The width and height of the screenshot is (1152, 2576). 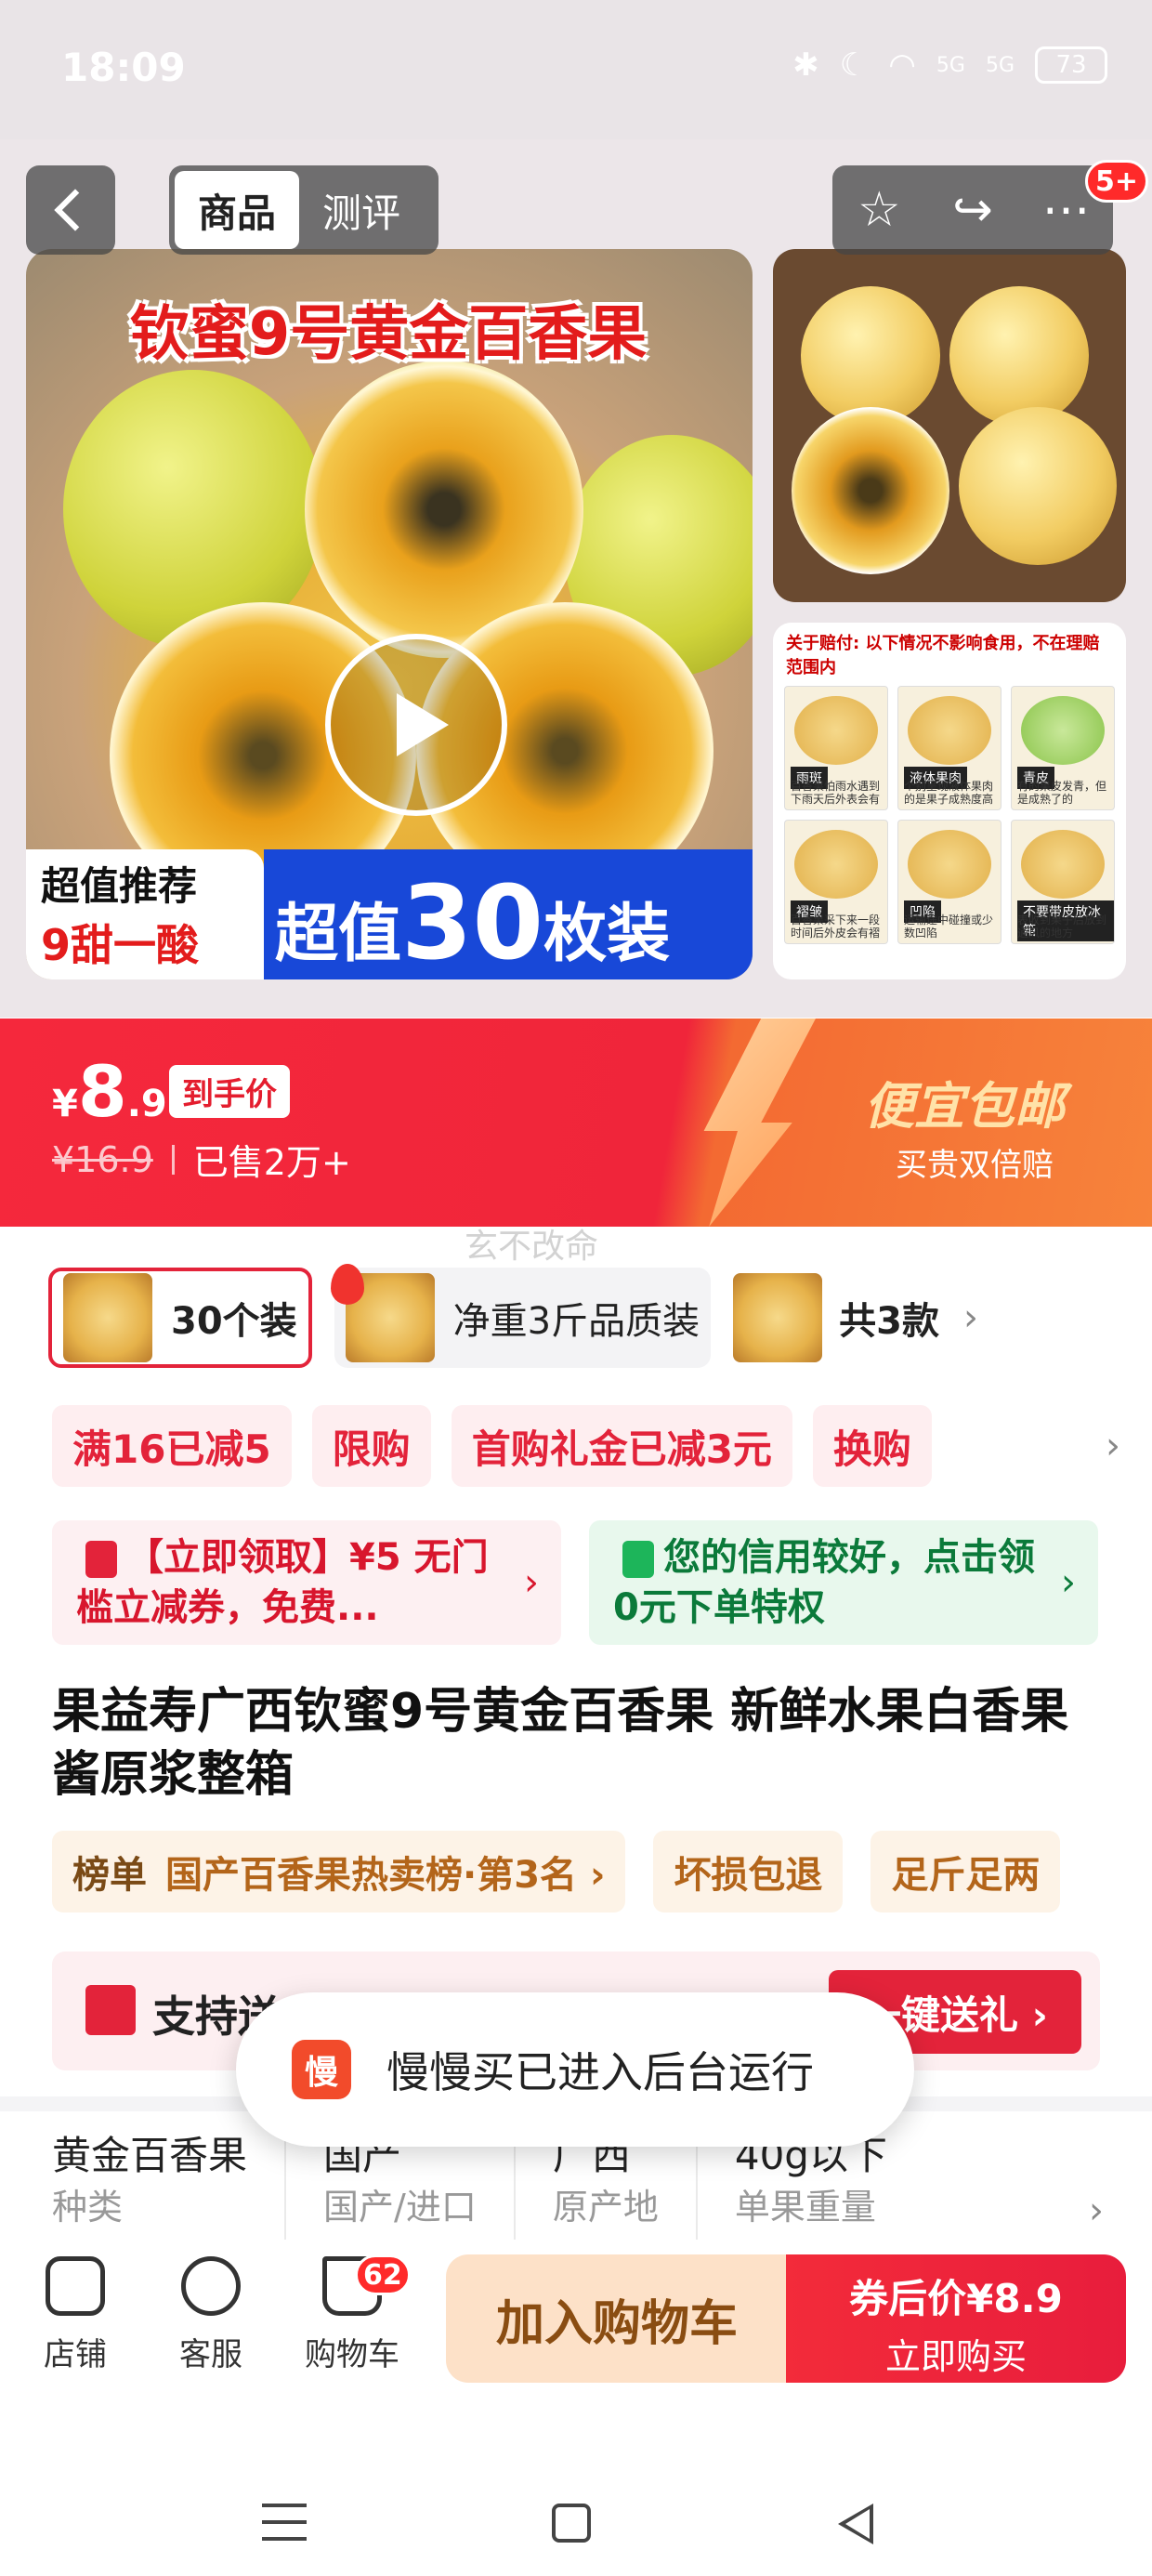 What do you see at coordinates (576, 1123) in the screenshot?
I see `price-banner: ¥ 8 .9 到手价 ¥16.9 已售2万+ 便宜包邮 买贵双倍赔` at bounding box center [576, 1123].